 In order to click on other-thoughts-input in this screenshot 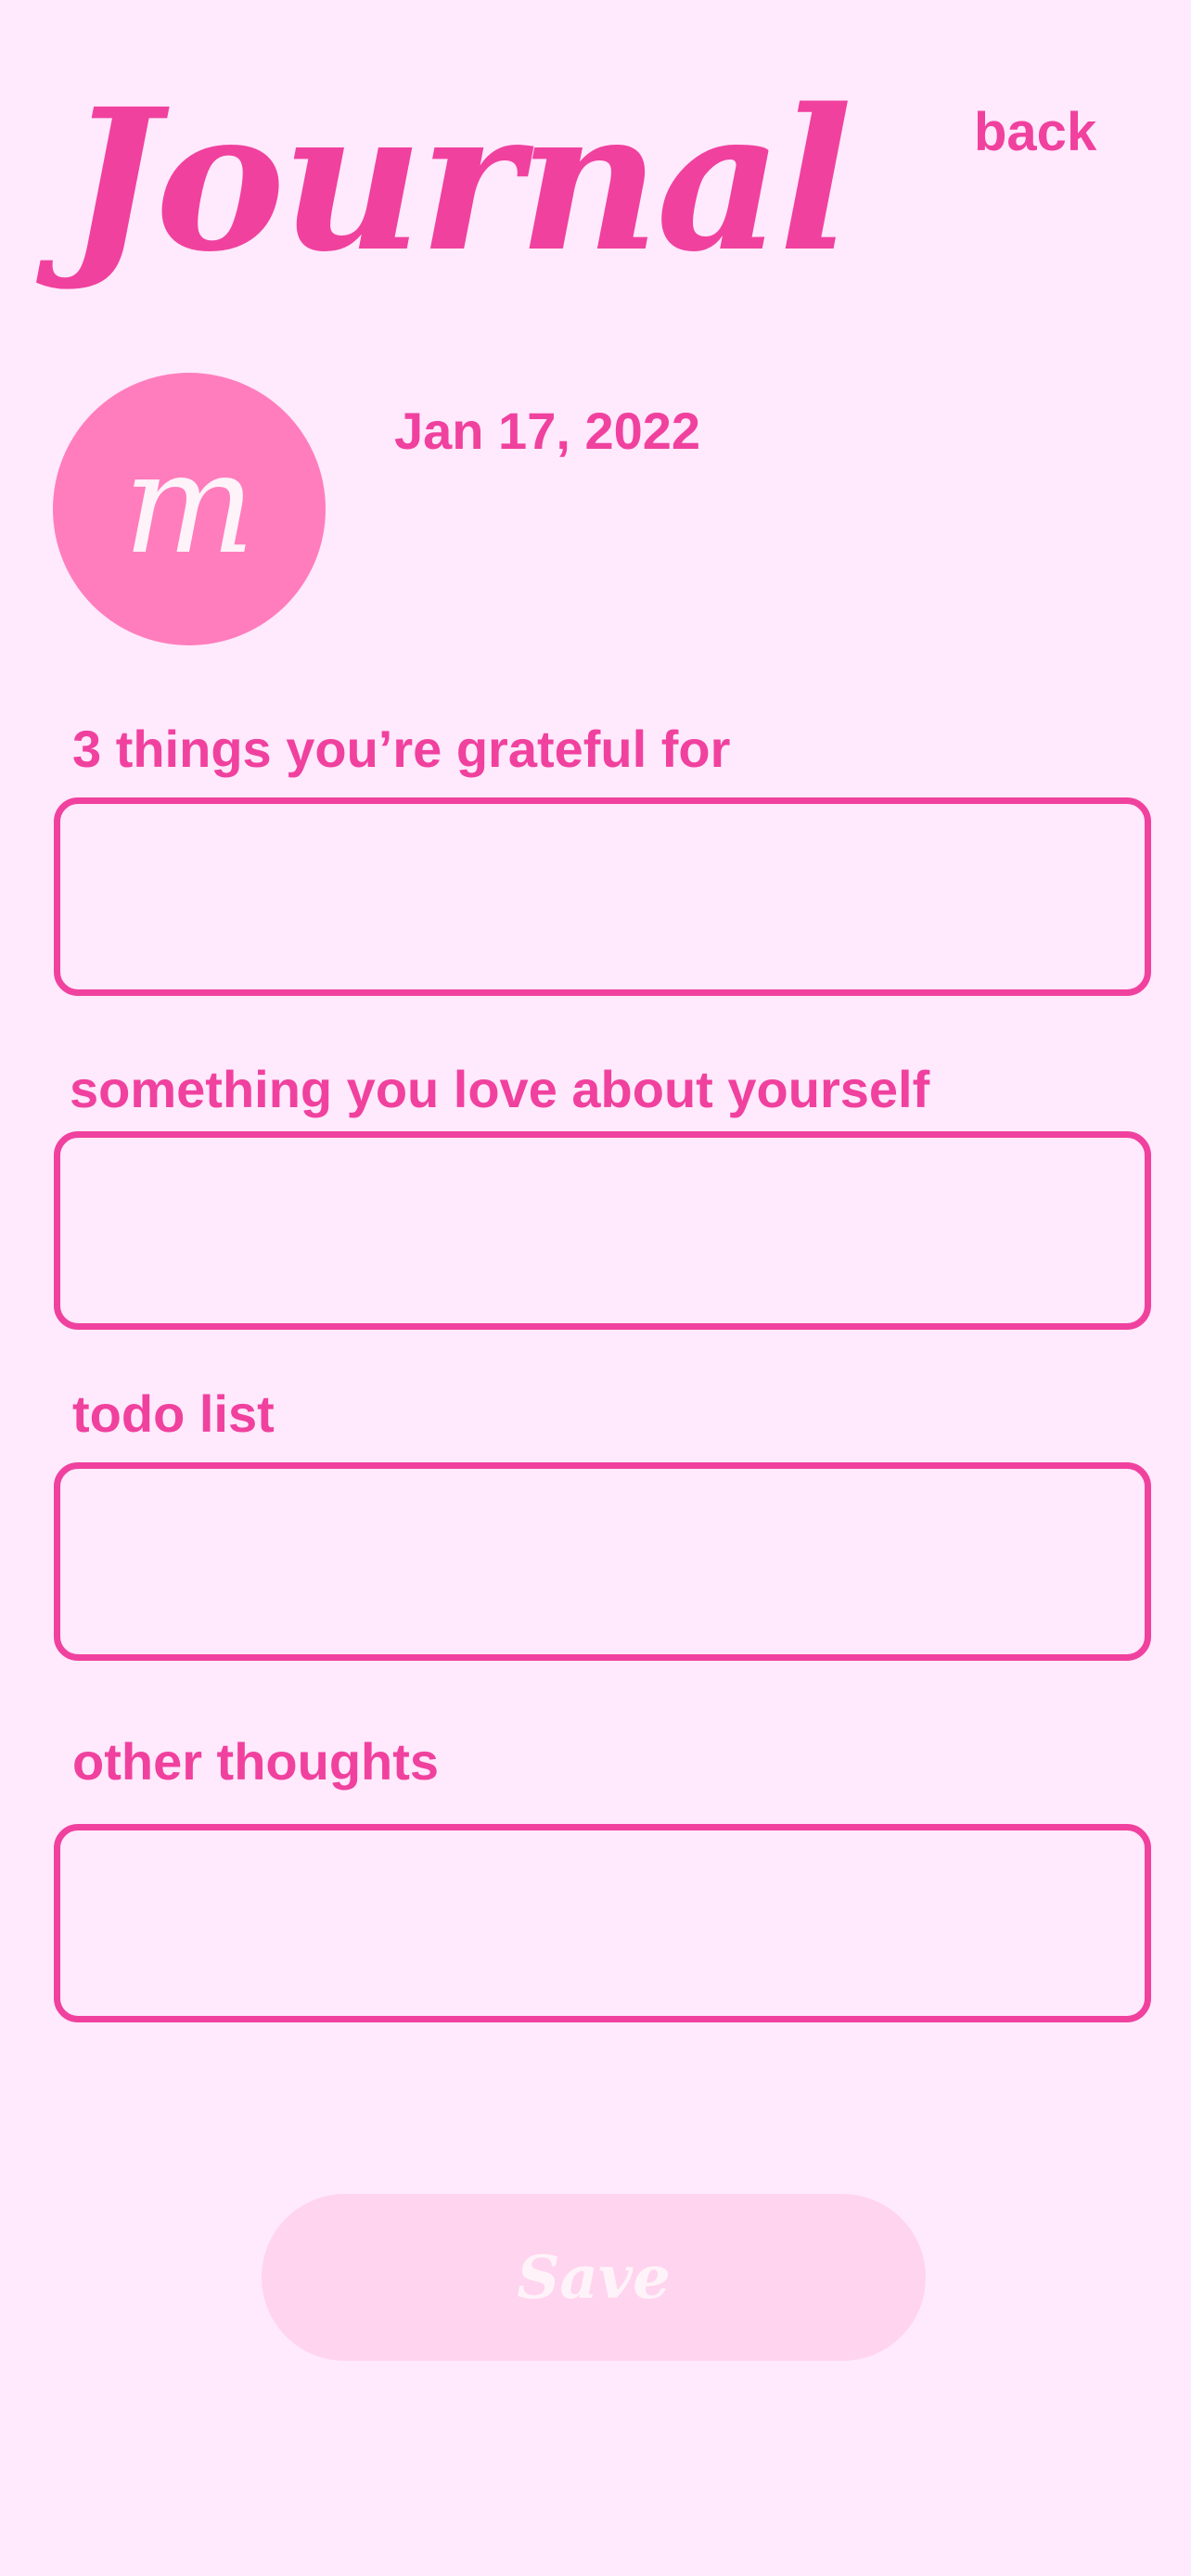, I will do `click(602, 1923)`.